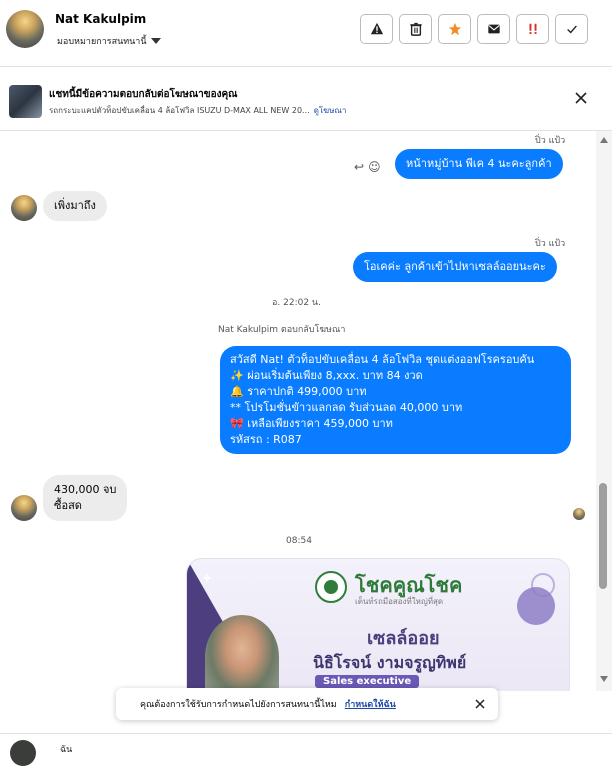 The height and width of the screenshot is (766, 612). Describe the element at coordinates (296, 303) in the screenshot. I see `timestamp: อ. 22:02 น.` at that location.